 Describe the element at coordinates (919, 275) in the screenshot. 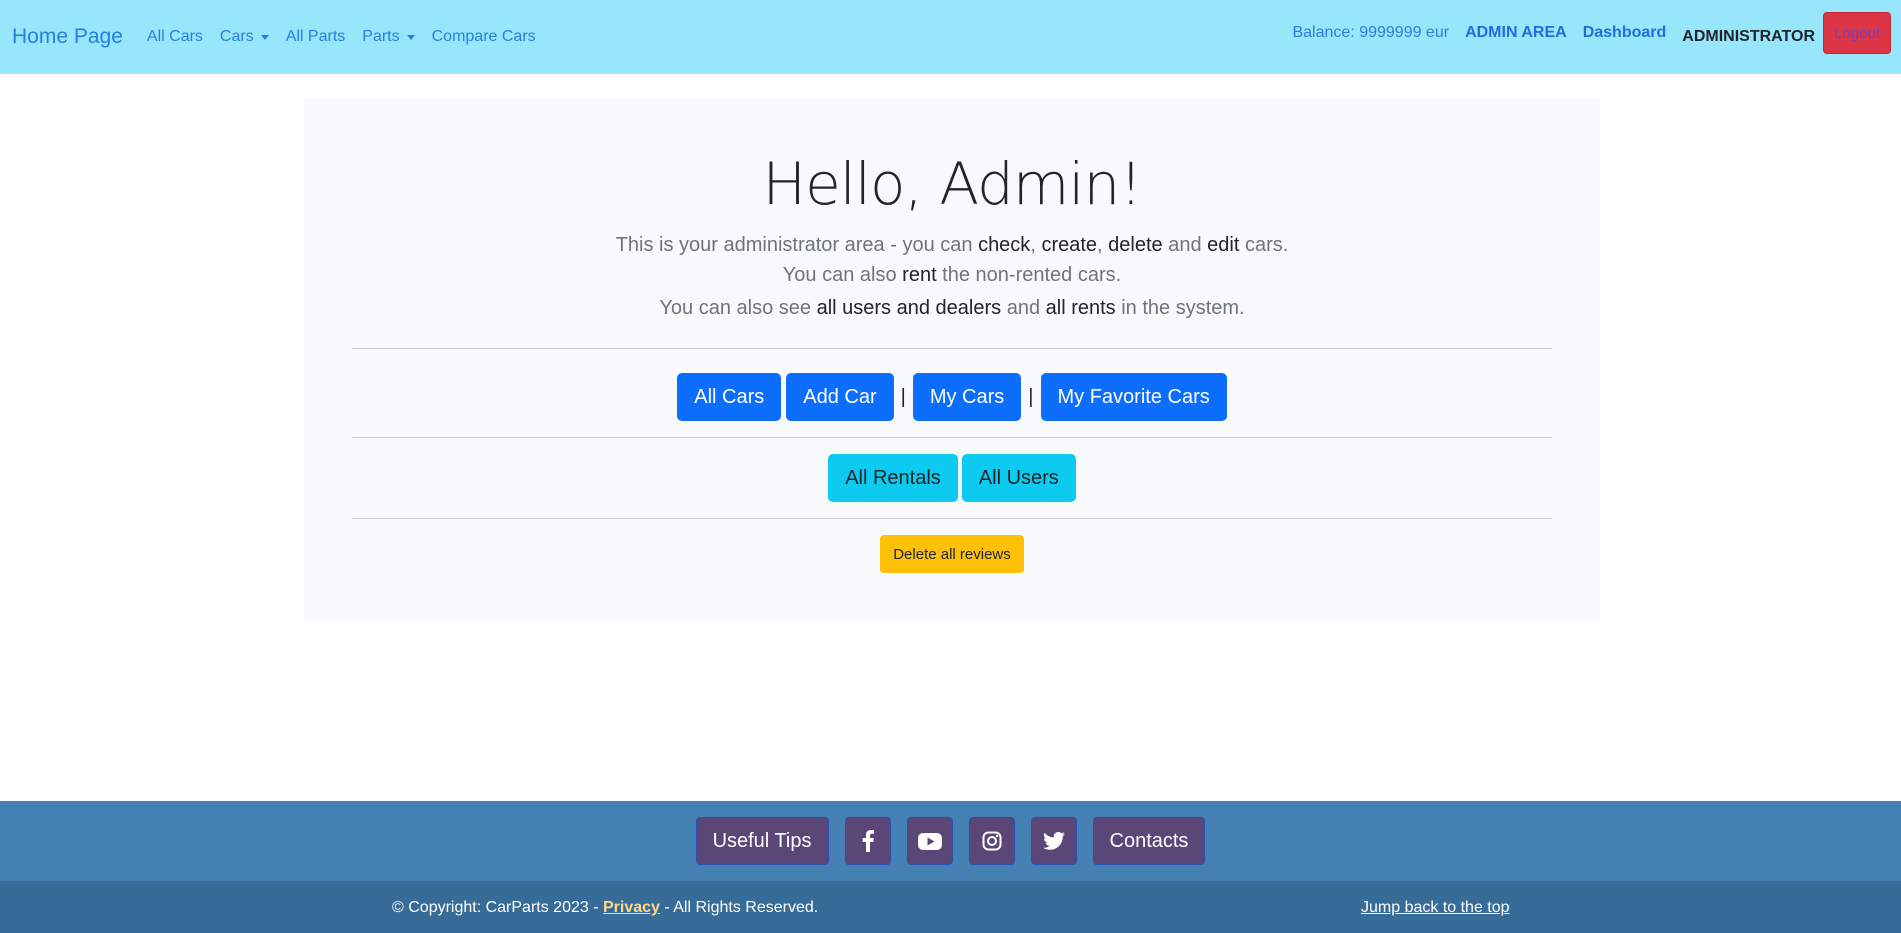

I see `emphasis-rent: rent` at that location.